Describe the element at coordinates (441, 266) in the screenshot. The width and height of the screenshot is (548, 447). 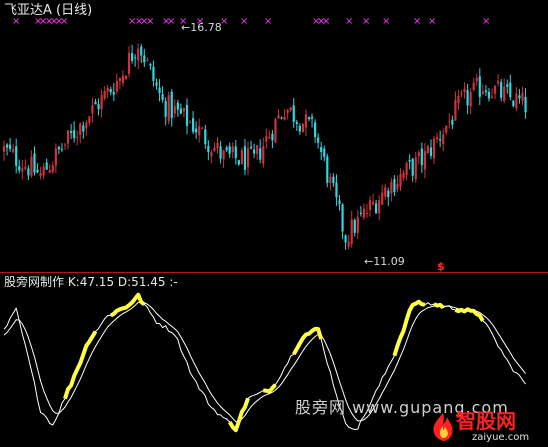
I see `buy-signal-icon: $` at that location.